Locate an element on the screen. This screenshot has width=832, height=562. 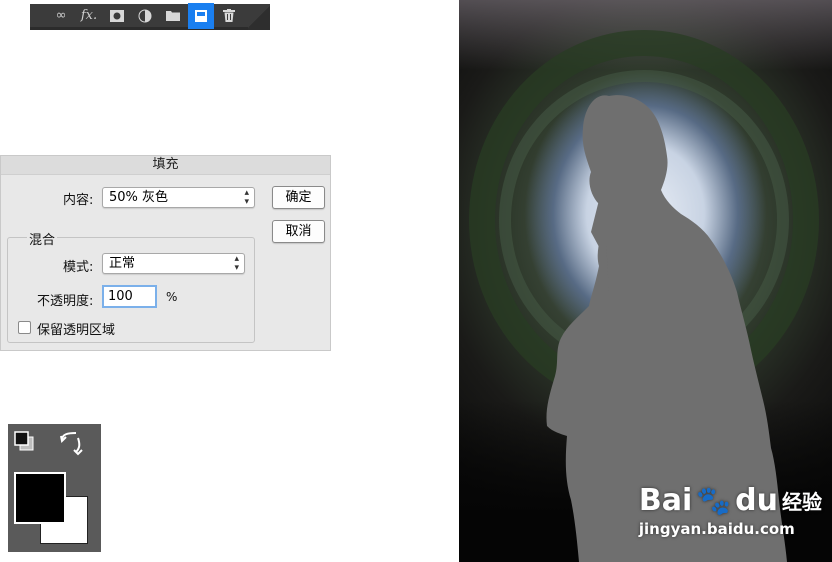
layer-mask-icon is located at coordinates (117, 16).